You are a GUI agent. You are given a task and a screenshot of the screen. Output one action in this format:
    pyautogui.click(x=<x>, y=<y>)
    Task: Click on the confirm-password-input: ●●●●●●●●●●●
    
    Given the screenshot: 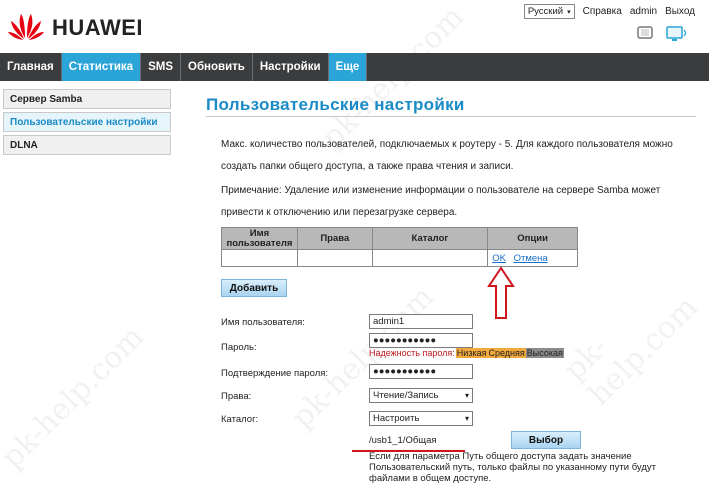 What is the action you would take?
    pyautogui.click(x=421, y=371)
    